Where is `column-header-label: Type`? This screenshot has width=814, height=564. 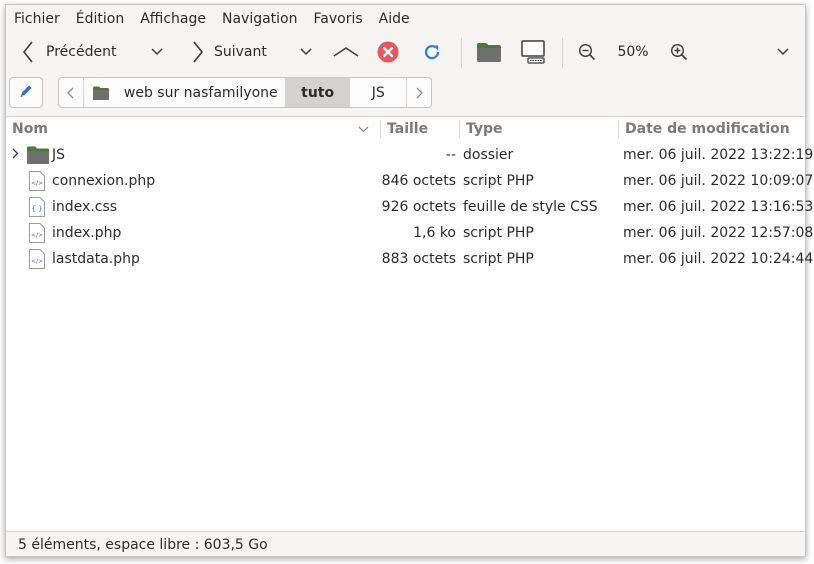 column-header-label: Type is located at coordinates (484, 129).